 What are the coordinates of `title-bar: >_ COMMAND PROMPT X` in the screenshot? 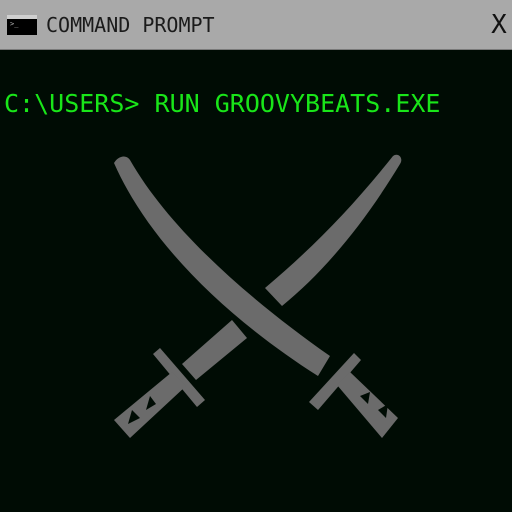 It's located at (256, 25).